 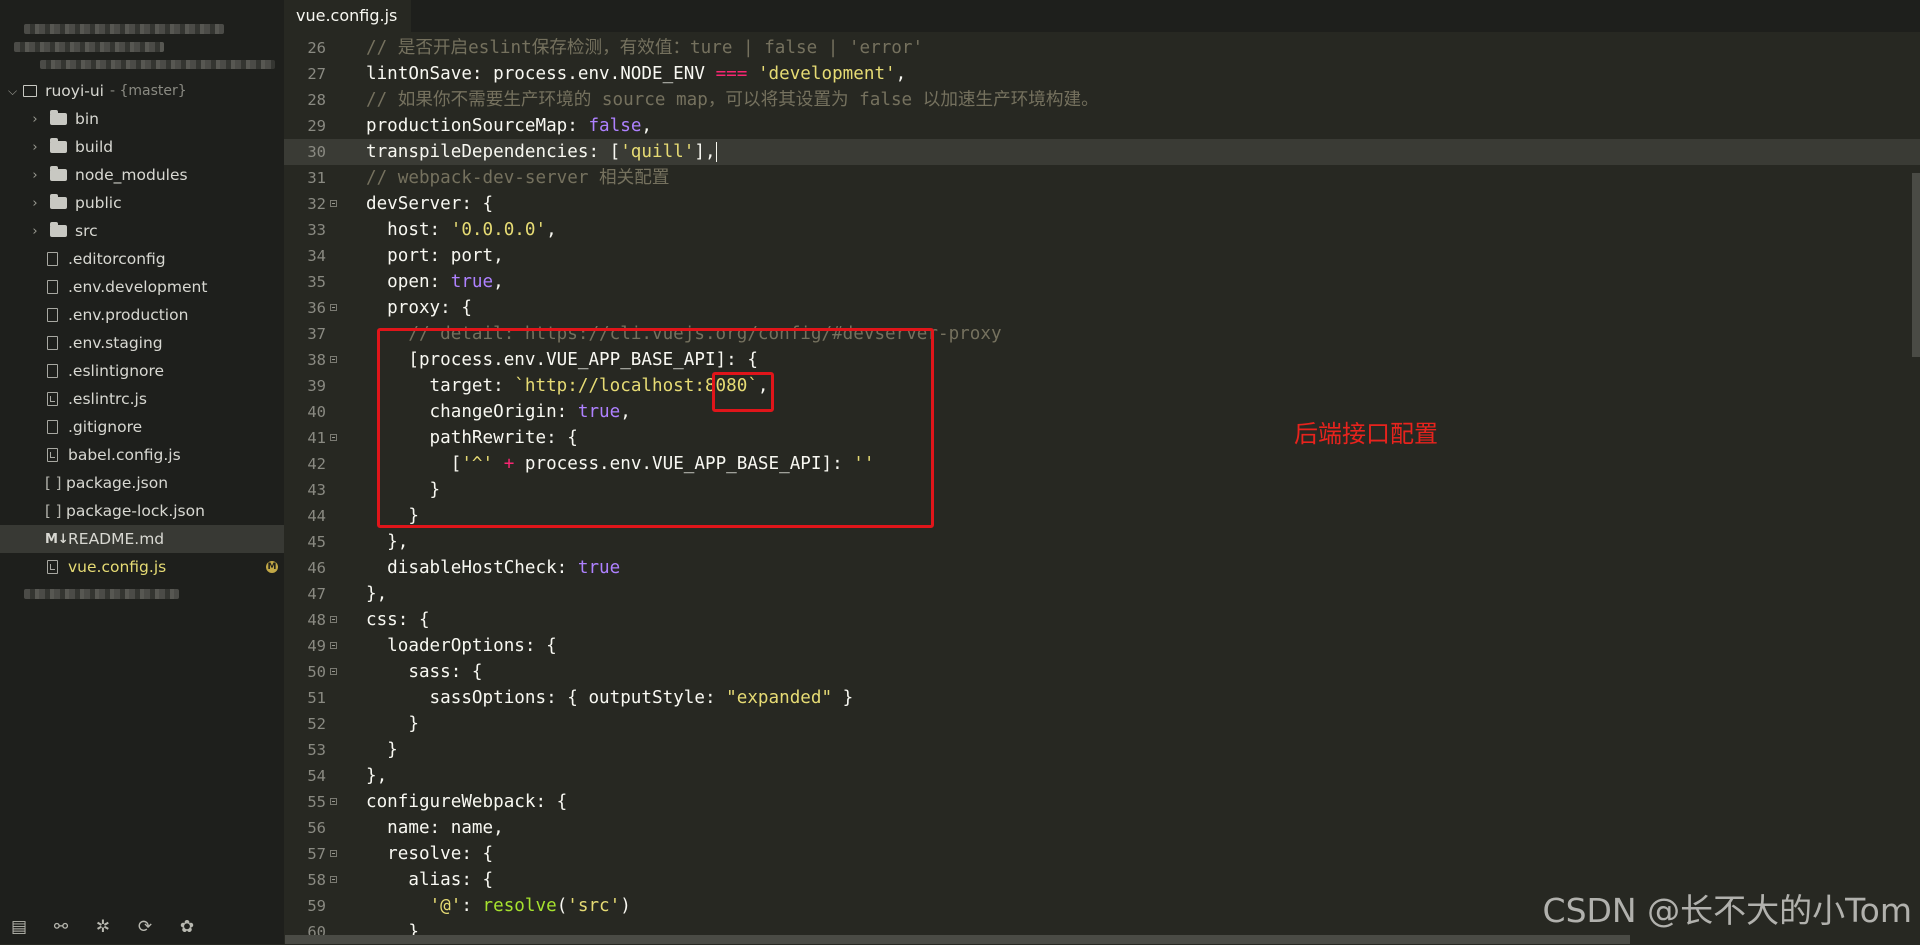 What do you see at coordinates (316, 48) in the screenshot?
I see `line-number: 26` at bounding box center [316, 48].